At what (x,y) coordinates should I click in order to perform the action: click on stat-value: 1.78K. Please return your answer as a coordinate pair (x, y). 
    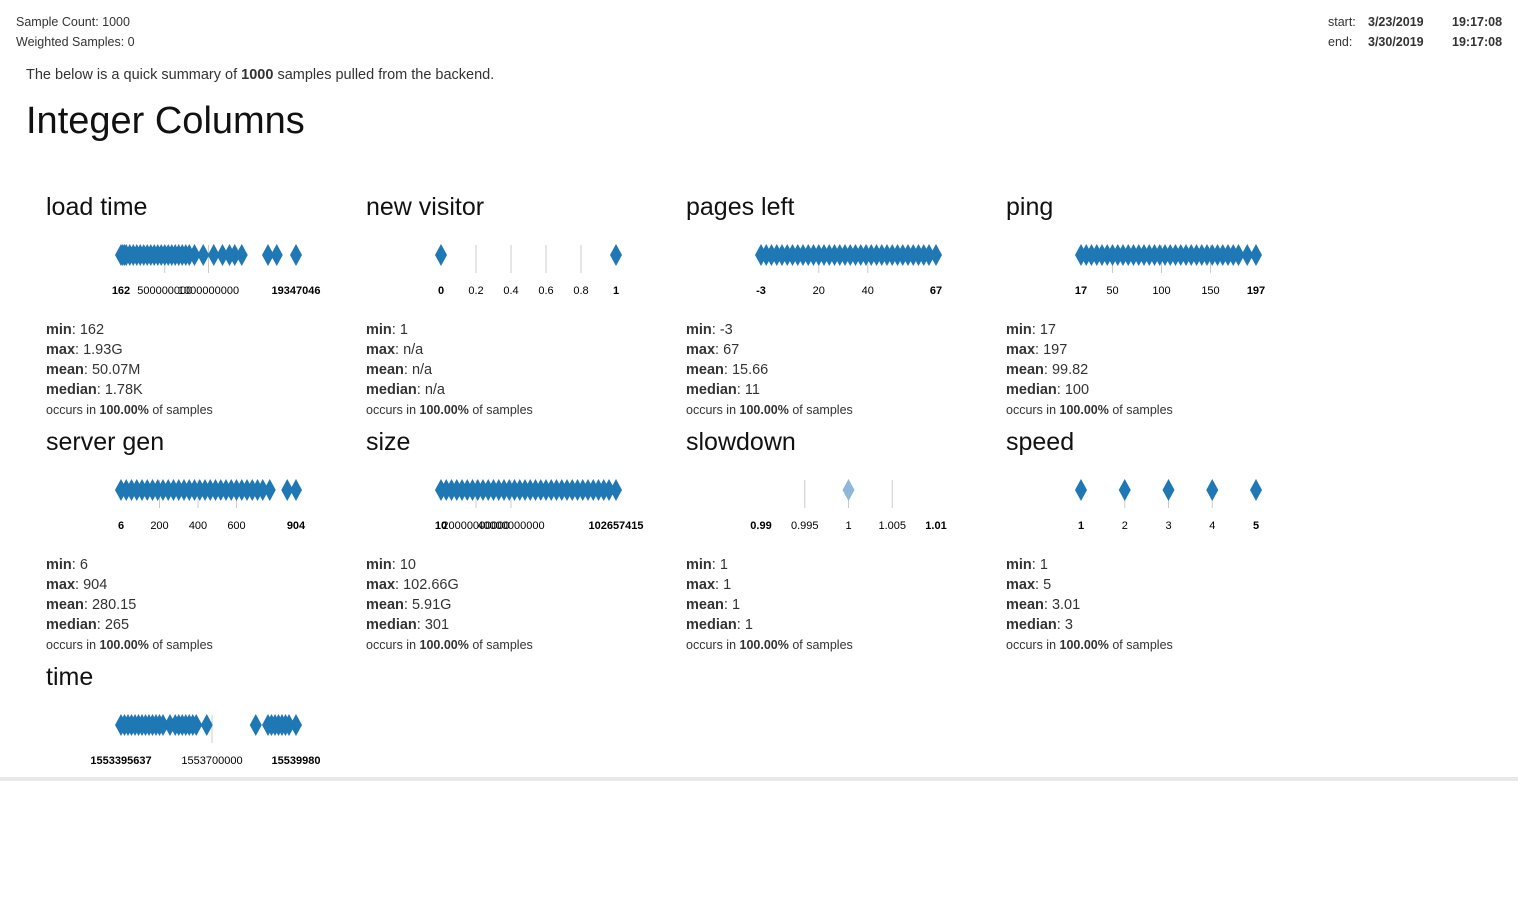
    Looking at the image, I should click on (123, 390).